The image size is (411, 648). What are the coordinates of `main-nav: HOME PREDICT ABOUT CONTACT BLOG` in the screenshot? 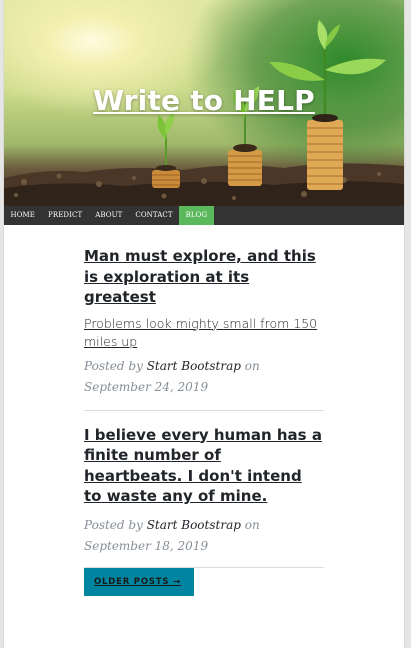 It's located at (204, 215).